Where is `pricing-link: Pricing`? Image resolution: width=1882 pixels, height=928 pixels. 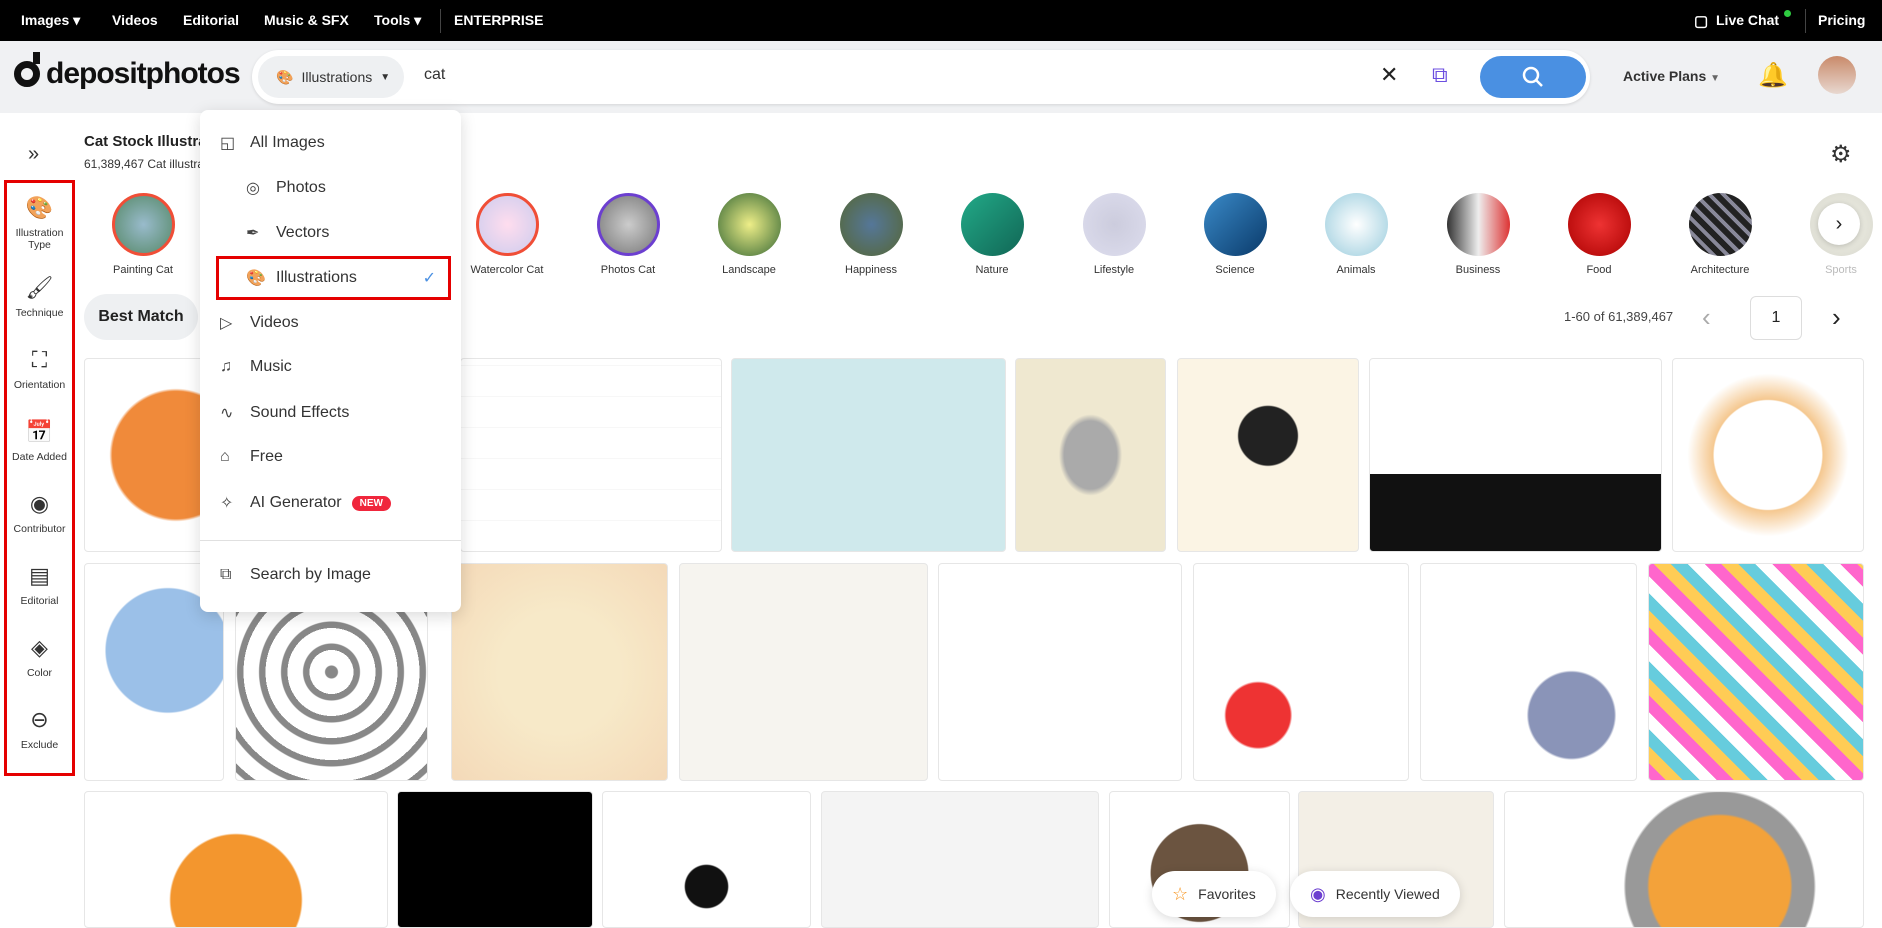 pricing-link: Pricing is located at coordinates (1841, 20).